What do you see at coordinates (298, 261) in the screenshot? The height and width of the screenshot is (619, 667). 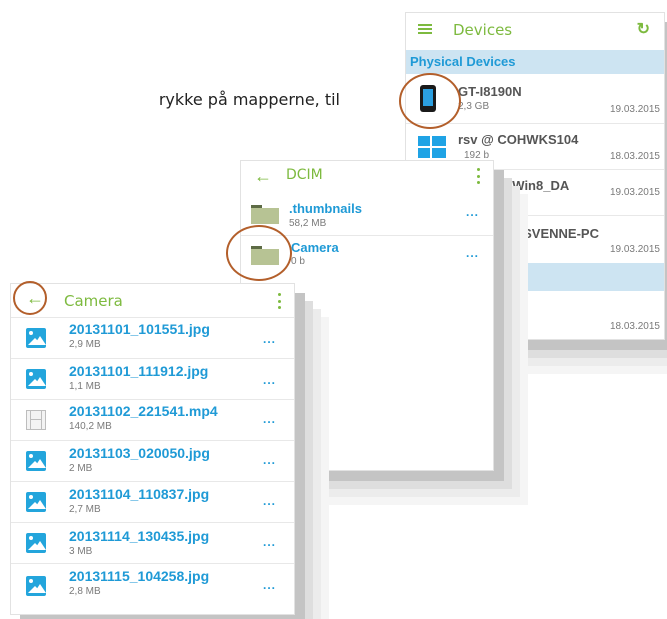 I see `folder-size: 0 b` at bounding box center [298, 261].